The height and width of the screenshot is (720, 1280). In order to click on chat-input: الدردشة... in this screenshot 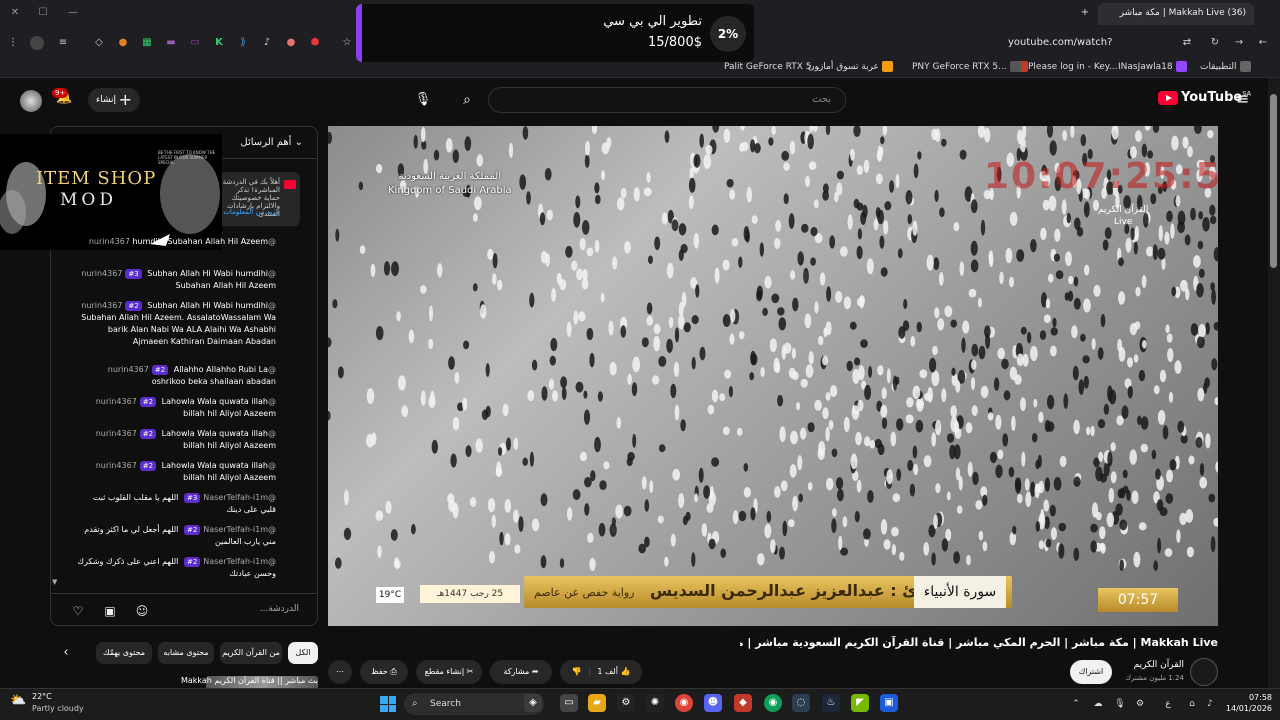, I will do `click(279, 609)`.